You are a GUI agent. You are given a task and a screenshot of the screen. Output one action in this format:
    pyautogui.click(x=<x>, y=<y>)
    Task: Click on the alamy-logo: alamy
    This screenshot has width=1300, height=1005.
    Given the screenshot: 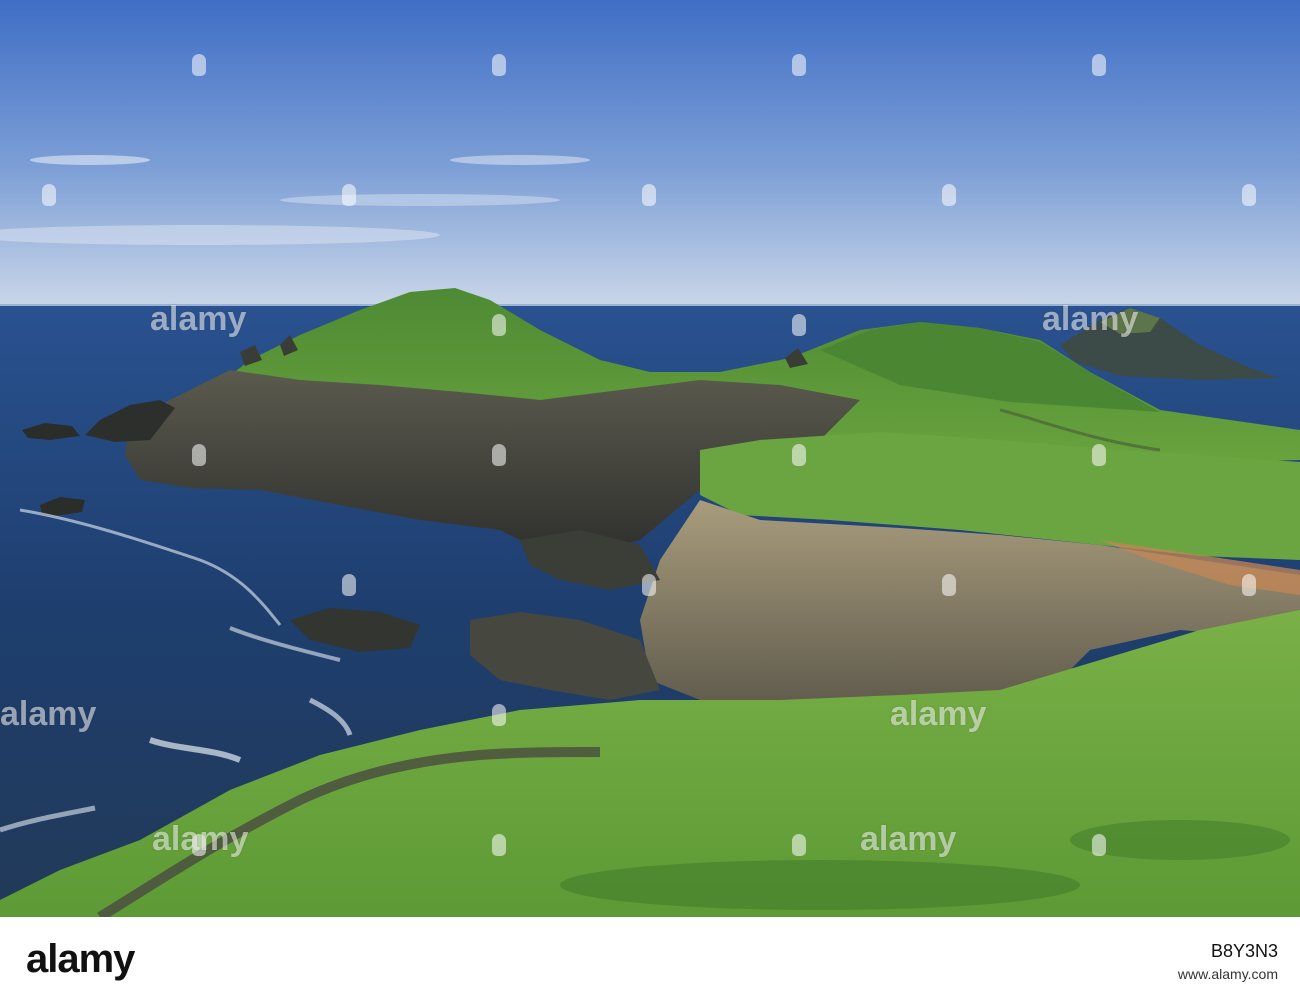 What is the action you would take?
    pyautogui.click(x=80, y=959)
    